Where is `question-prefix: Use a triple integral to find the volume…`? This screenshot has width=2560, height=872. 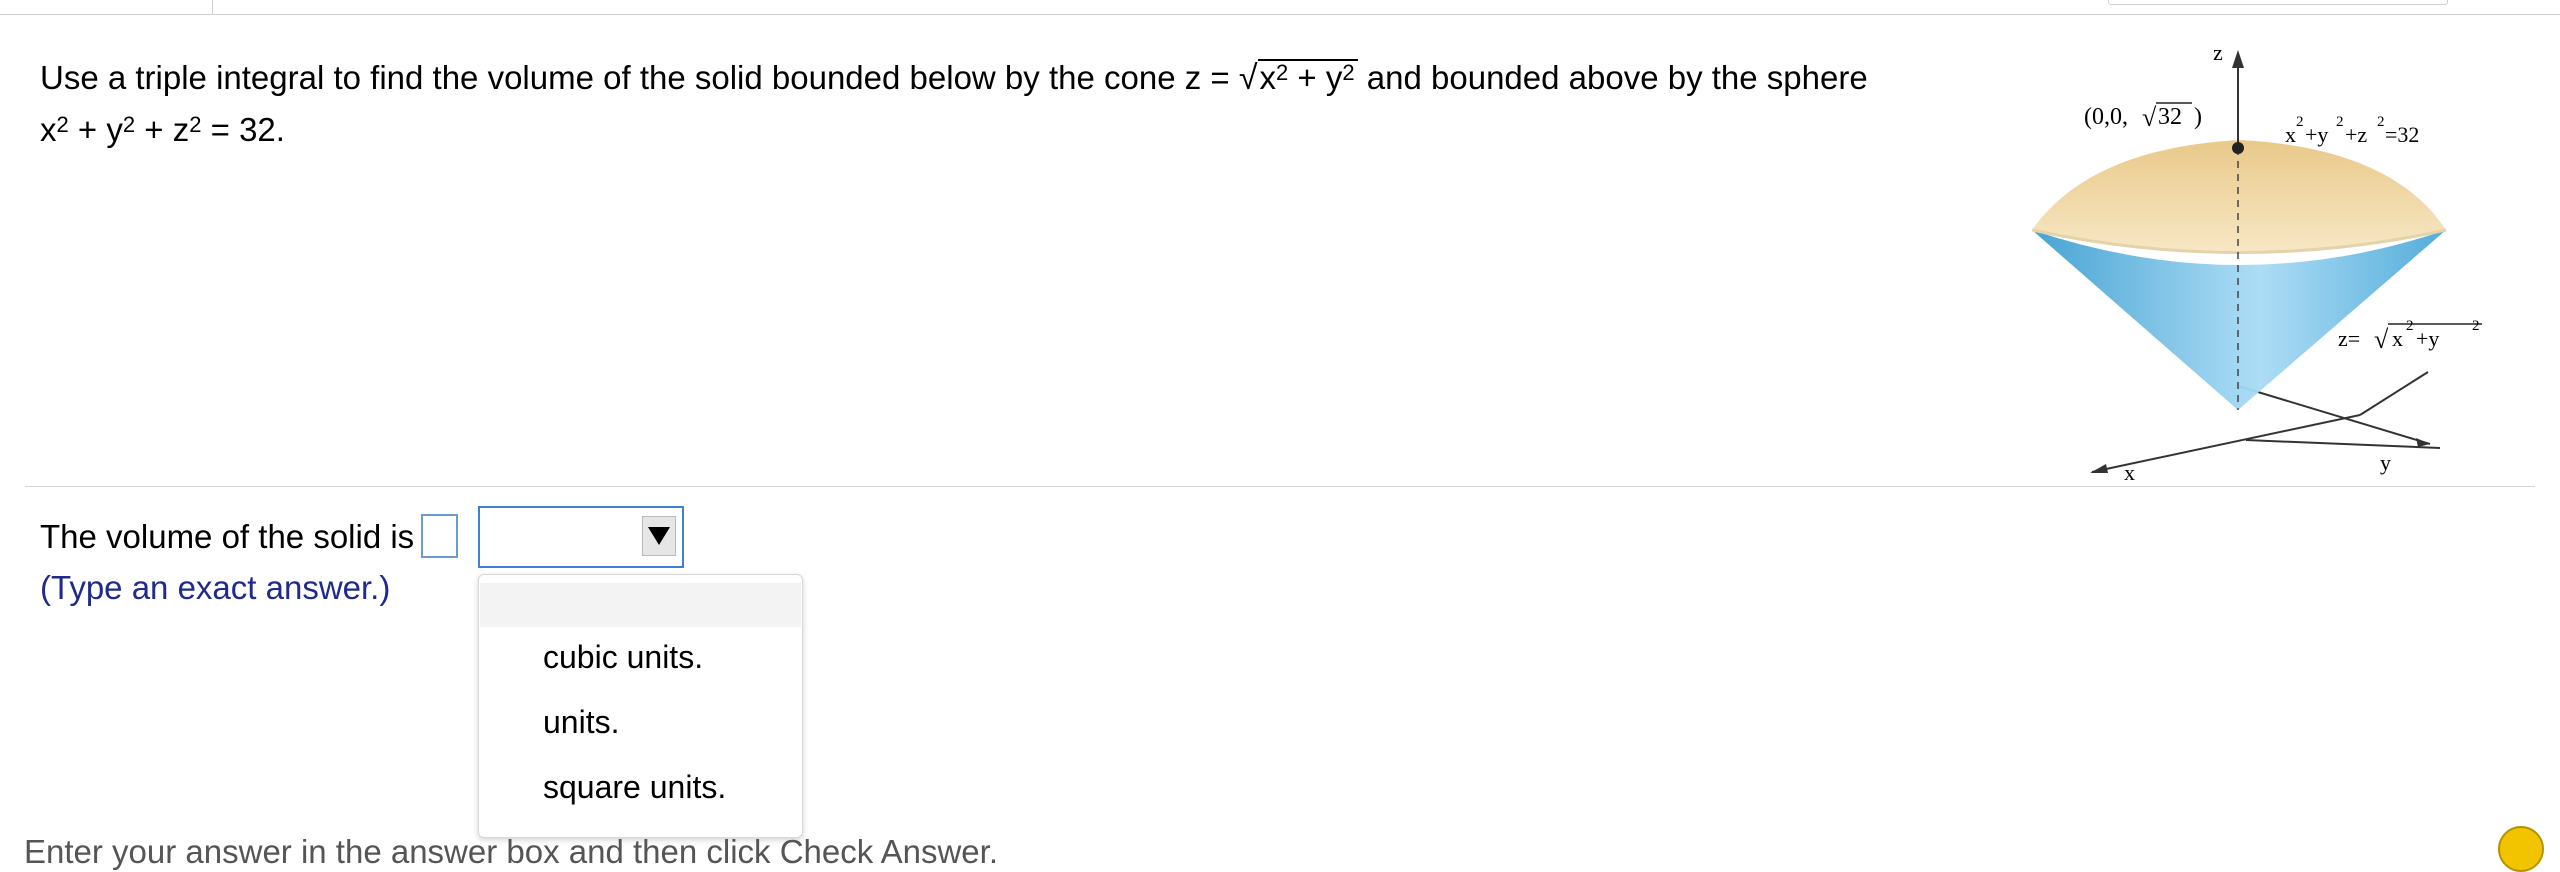
question-prefix: Use a triple integral to find the volume… is located at coordinates (635, 77).